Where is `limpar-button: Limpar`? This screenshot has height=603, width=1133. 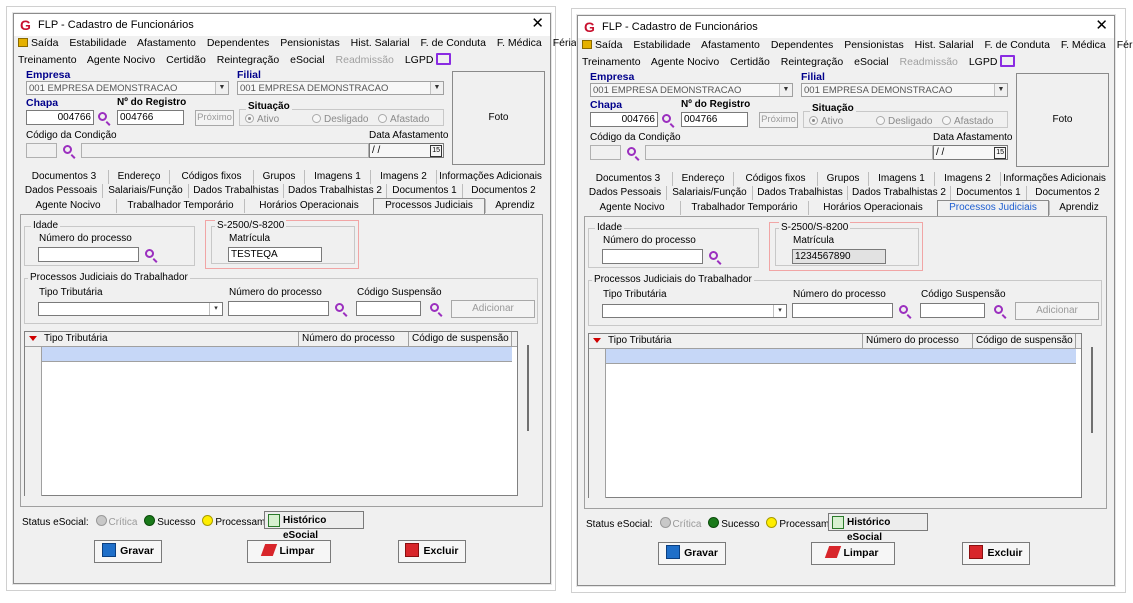 limpar-button: Limpar is located at coordinates (853, 553).